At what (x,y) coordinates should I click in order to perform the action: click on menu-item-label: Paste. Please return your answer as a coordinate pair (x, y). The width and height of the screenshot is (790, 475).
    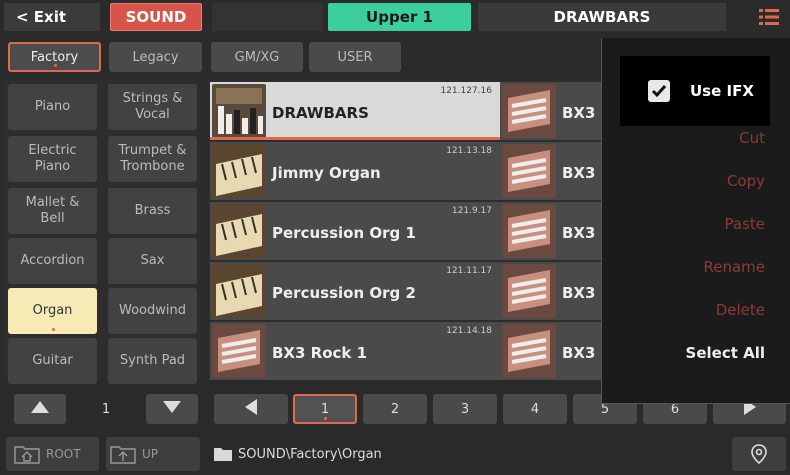
    Looking at the image, I should click on (745, 224).